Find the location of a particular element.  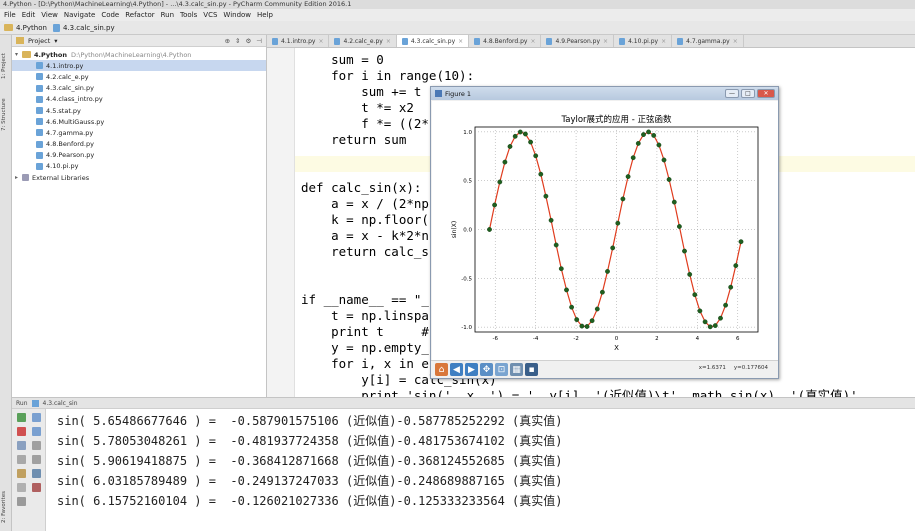

back-icon: ◀ is located at coordinates (456, 369).